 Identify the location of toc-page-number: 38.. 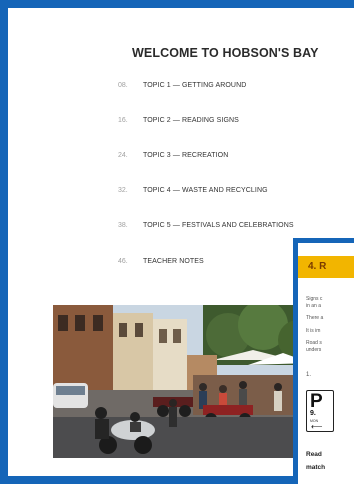
(123, 225).